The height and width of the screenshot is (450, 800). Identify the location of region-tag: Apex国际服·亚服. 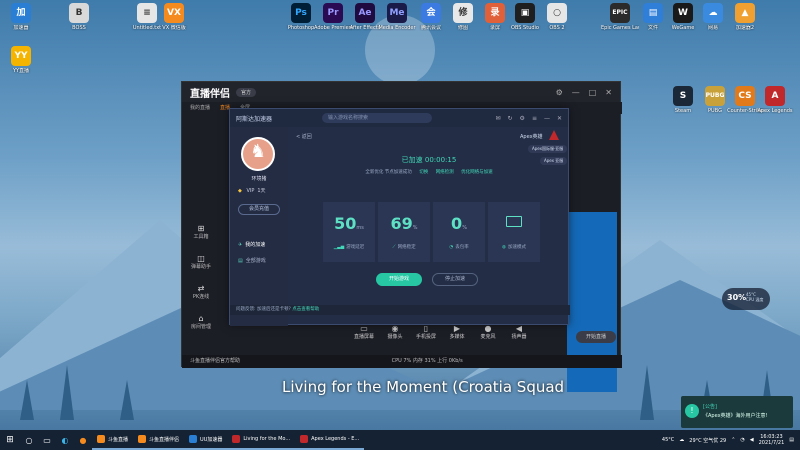
(548, 149).